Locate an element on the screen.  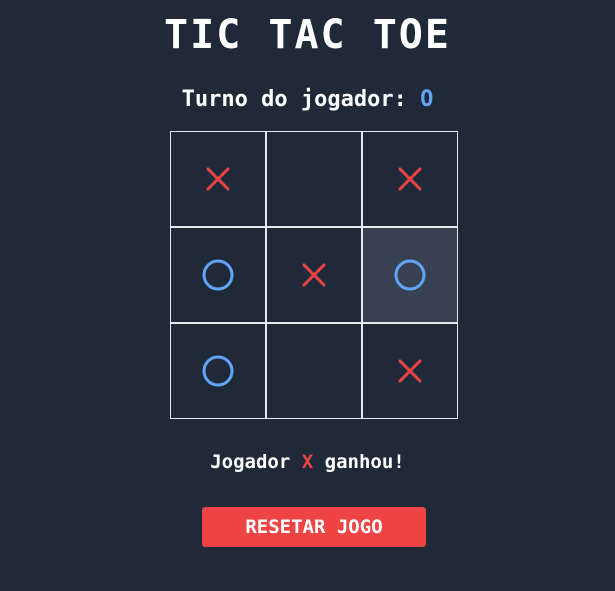
status-prefix: Jogador is located at coordinates (250, 462).